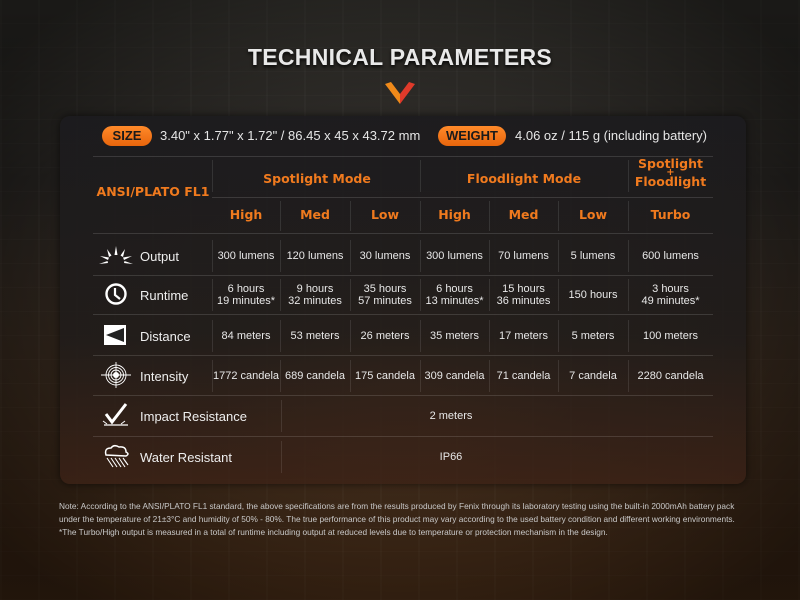 The image size is (800, 600). I want to click on table-cell: 2280 candela, so click(670, 376).